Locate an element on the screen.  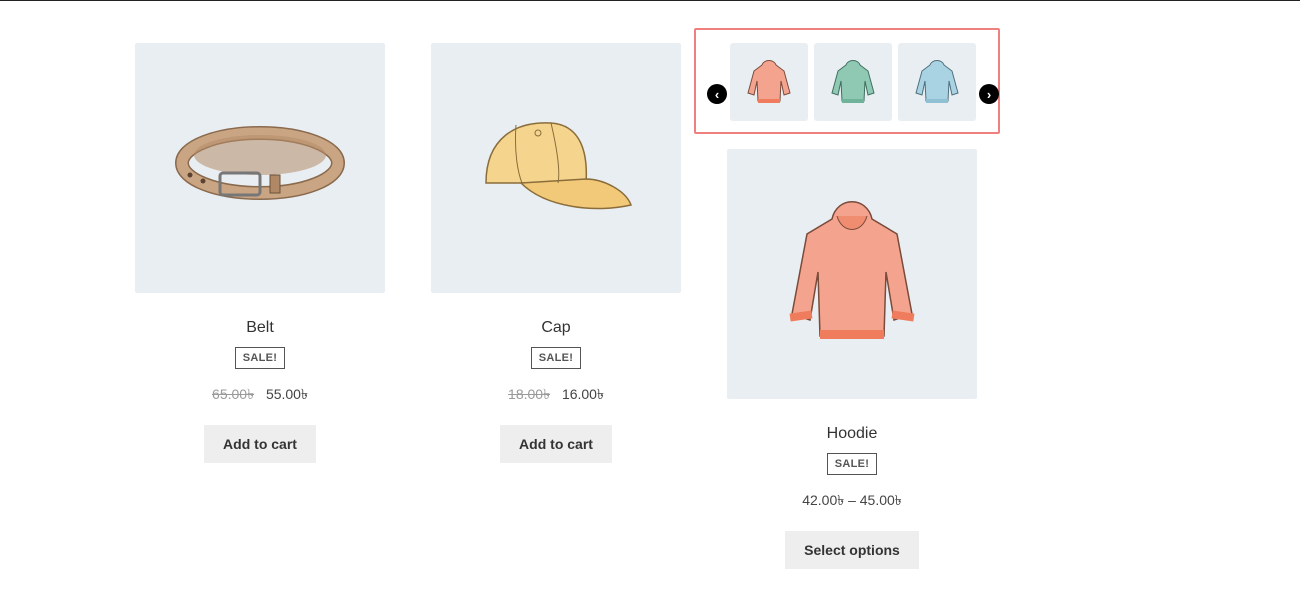
belt-icon is located at coordinates (260, 163).